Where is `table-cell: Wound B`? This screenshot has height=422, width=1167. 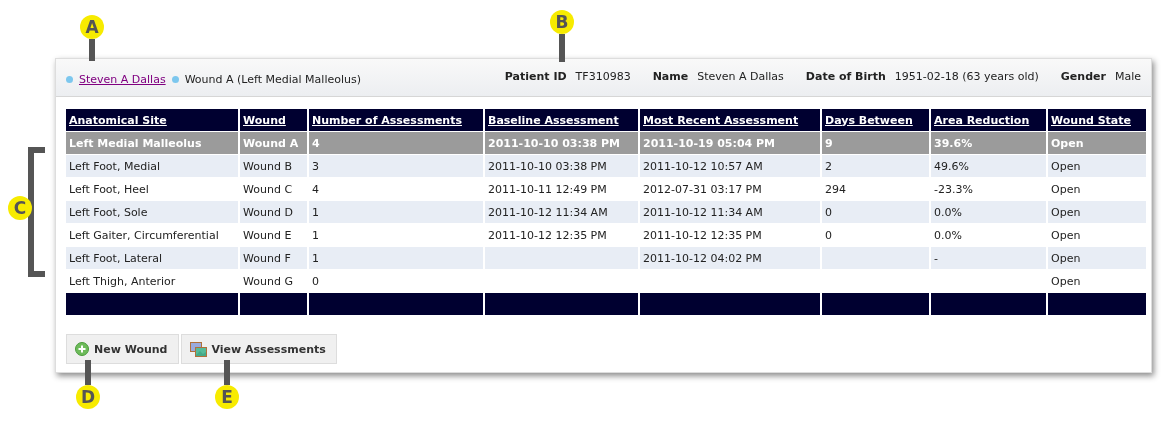 table-cell: Wound B is located at coordinates (267, 166).